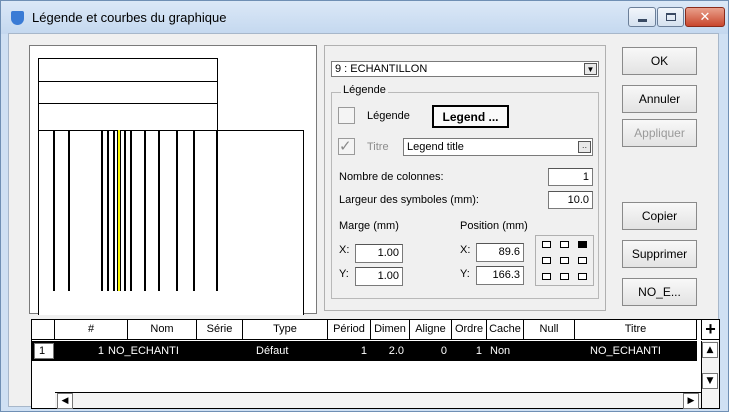 This screenshot has height=412, width=729. Describe the element at coordinates (390, 329) in the screenshot. I see `column-header-dimension: Dimen` at that location.